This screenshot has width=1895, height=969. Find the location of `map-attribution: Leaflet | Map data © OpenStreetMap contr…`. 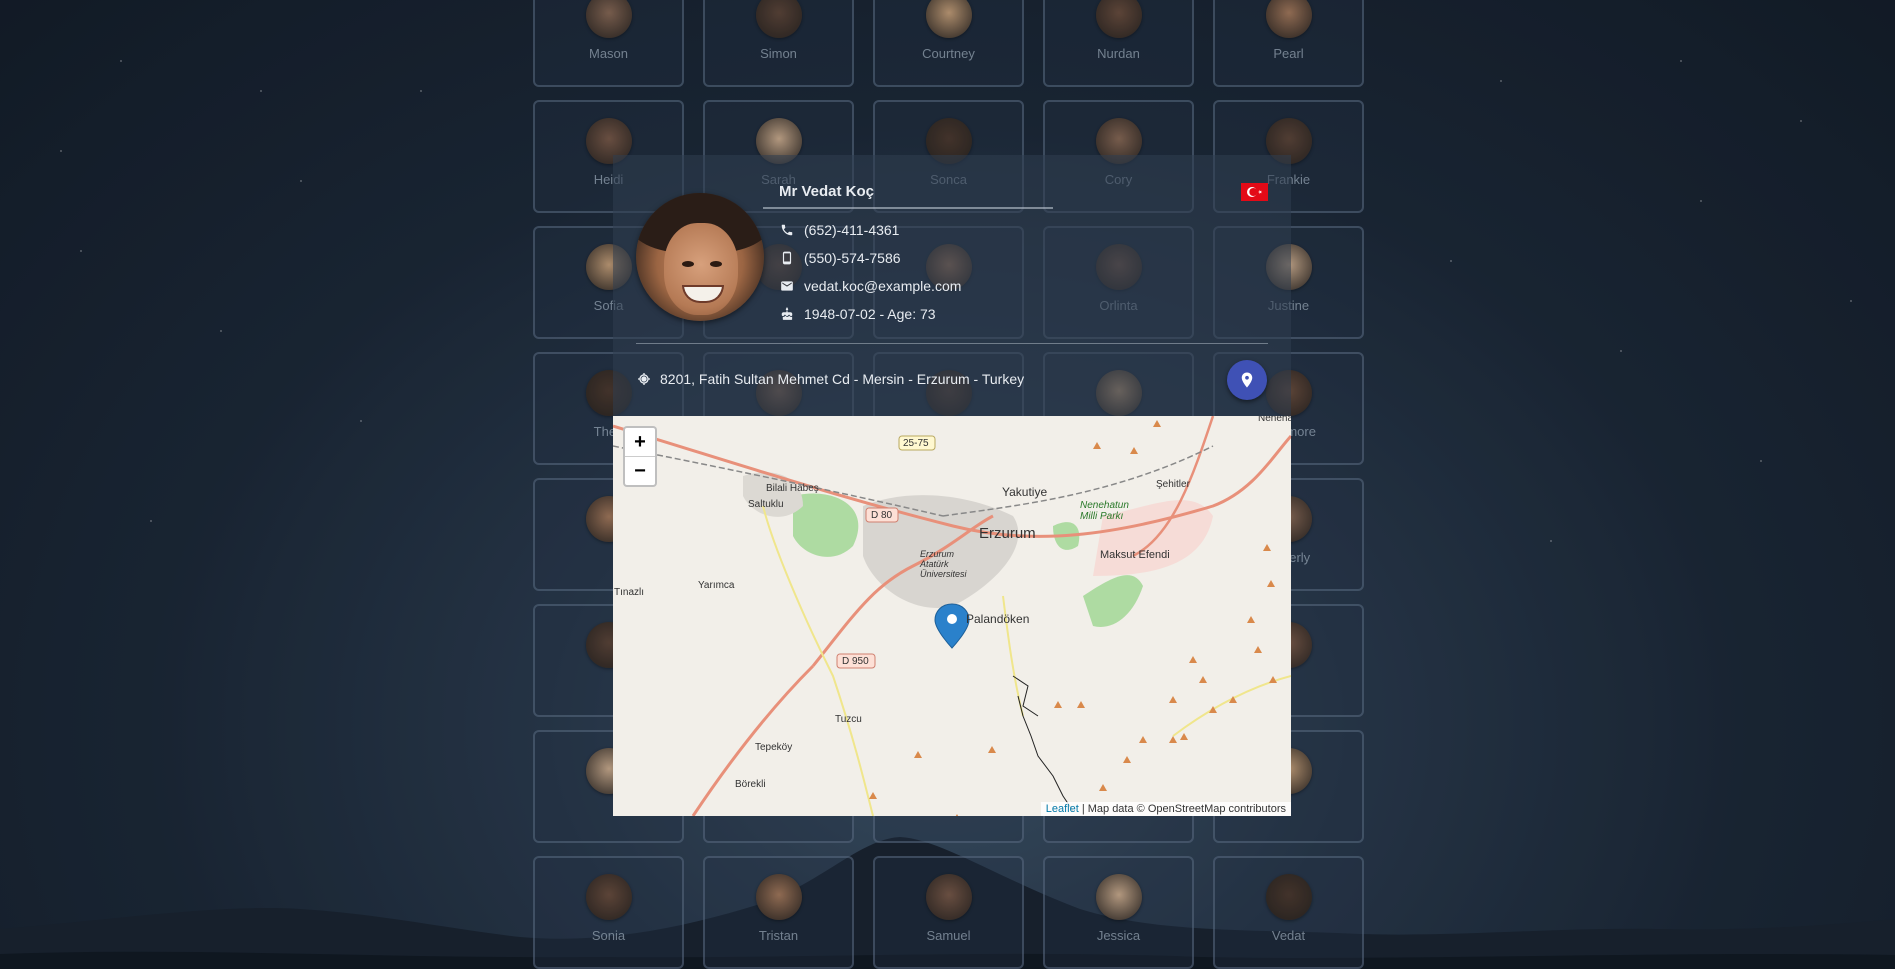

map-attribution: Leaflet | Map data © OpenStreetMap contr… is located at coordinates (1165, 809).